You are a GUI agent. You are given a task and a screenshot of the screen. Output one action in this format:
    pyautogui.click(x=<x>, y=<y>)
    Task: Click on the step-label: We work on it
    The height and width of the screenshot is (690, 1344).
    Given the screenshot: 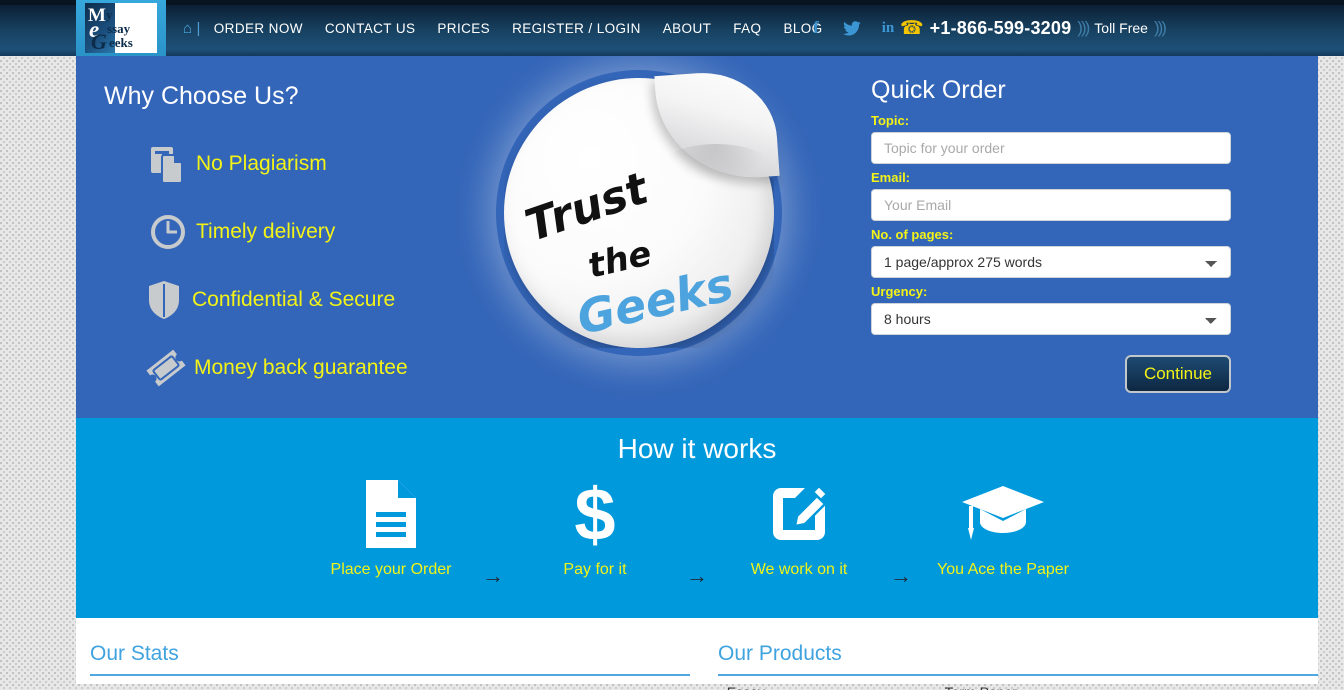 What is the action you would take?
    pyautogui.click(x=799, y=569)
    